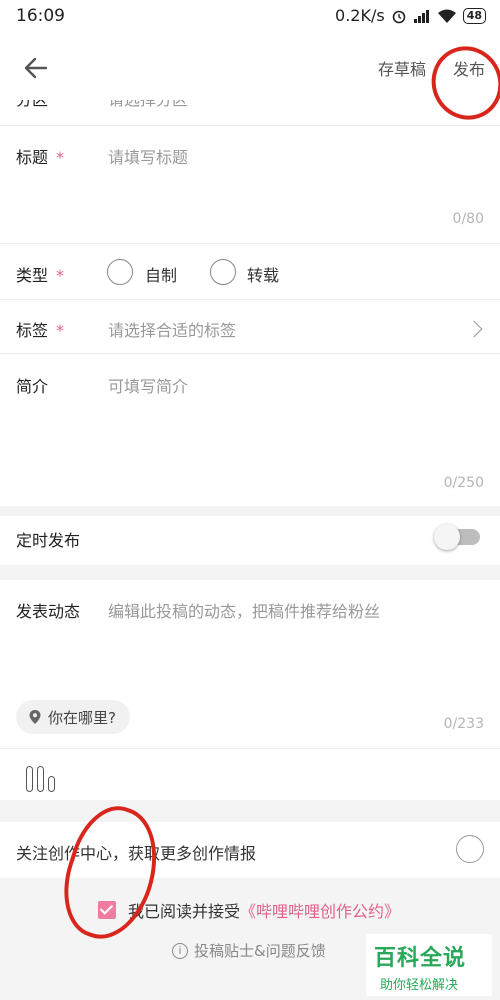  What do you see at coordinates (82, 717) in the screenshot?
I see `location-label: 你在哪里?` at bounding box center [82, 717].